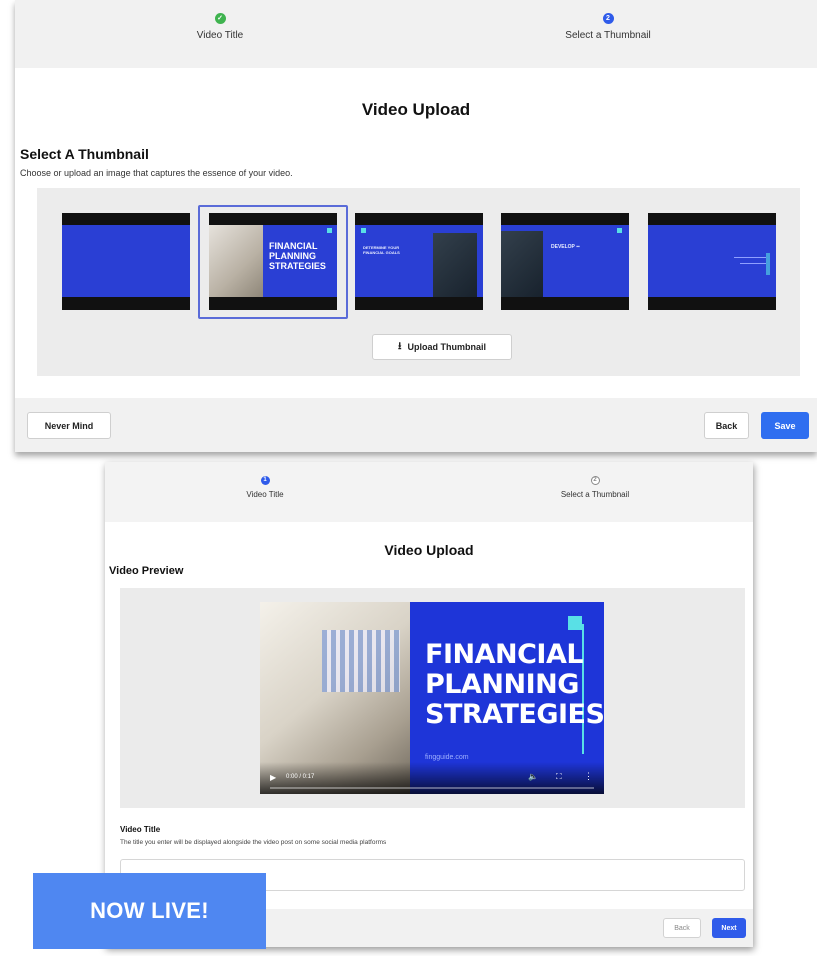  Describe the element at coordinates (273, 261) in the screenshot. I see `thumbnail-option-financial-planning-strategies: FINANCIAL PLANNING STRATEGIES` at that location.